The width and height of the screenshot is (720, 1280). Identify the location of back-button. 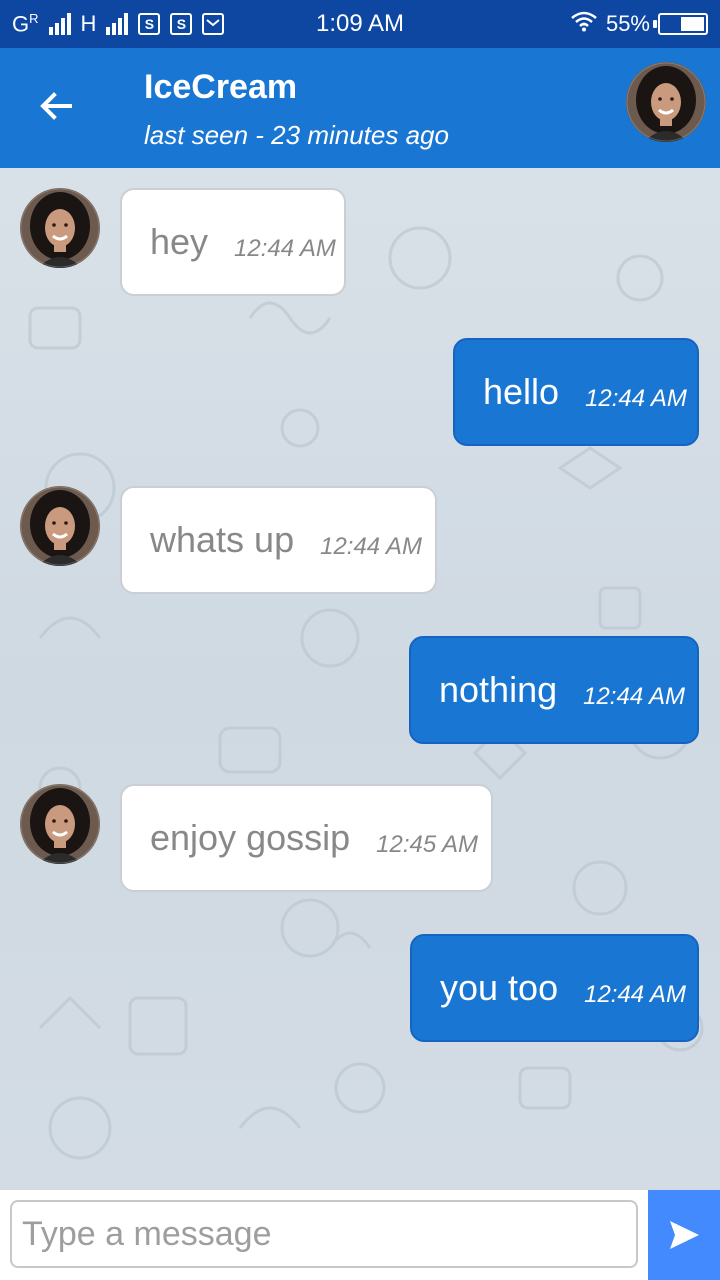
(56, 106).